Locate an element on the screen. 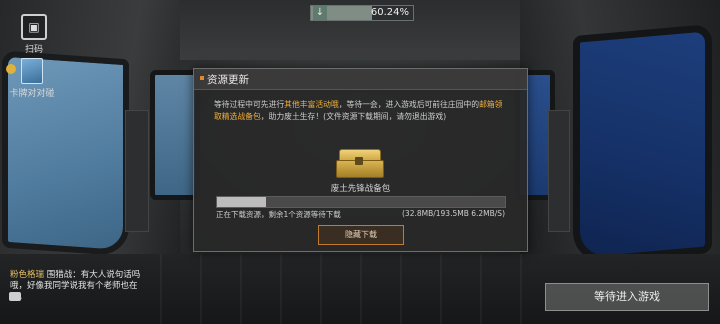  message-part: 等待过程中可先进行 is located at coordinates (249, 104).